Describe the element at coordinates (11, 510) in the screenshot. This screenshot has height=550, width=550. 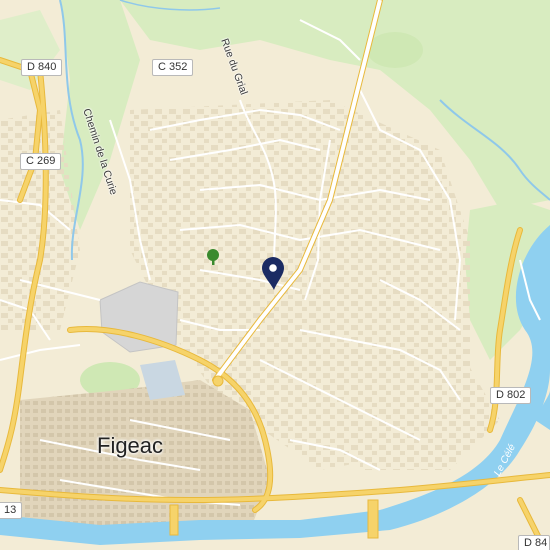
I see `road-shield-13: 13` at that location.